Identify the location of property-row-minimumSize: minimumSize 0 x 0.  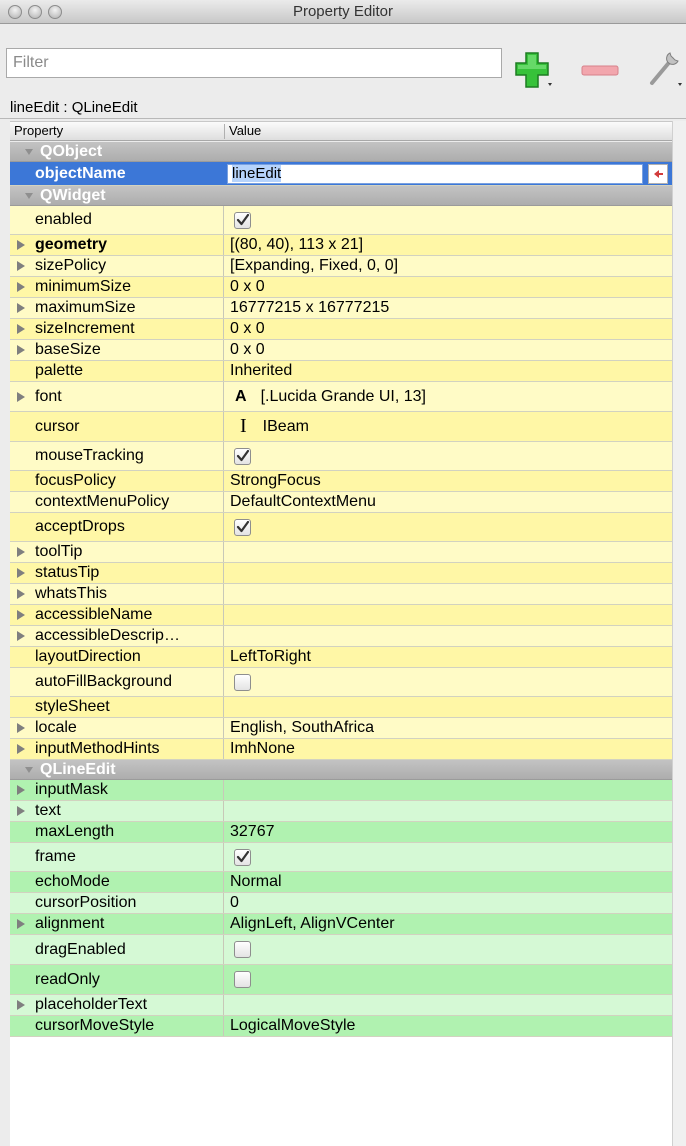
(341, 287).